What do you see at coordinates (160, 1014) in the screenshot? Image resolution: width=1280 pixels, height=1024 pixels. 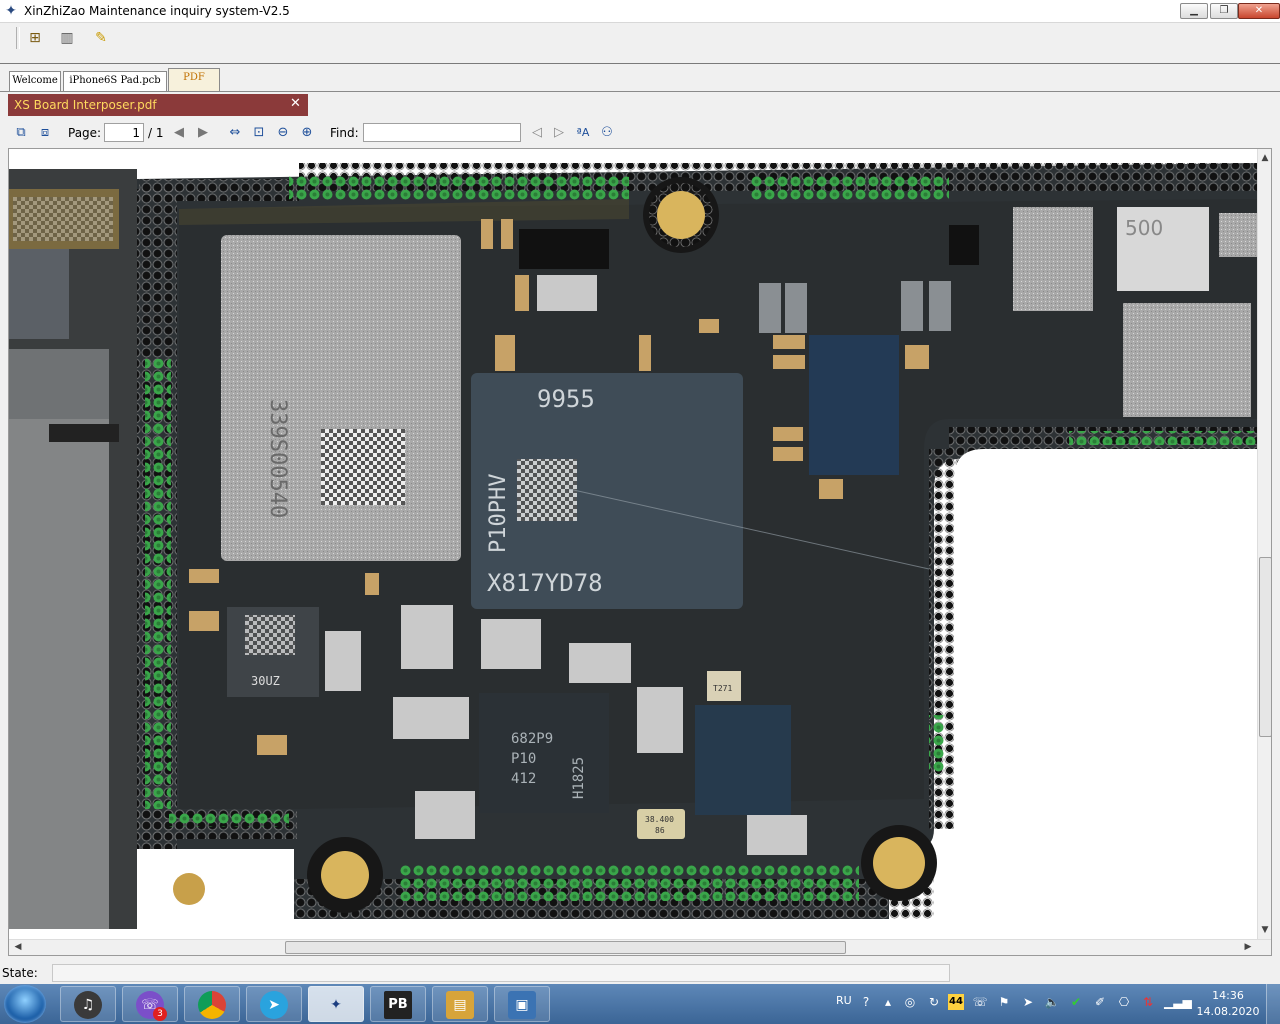 I see `viber-badge: 3` at bounding box center [160, 1014].